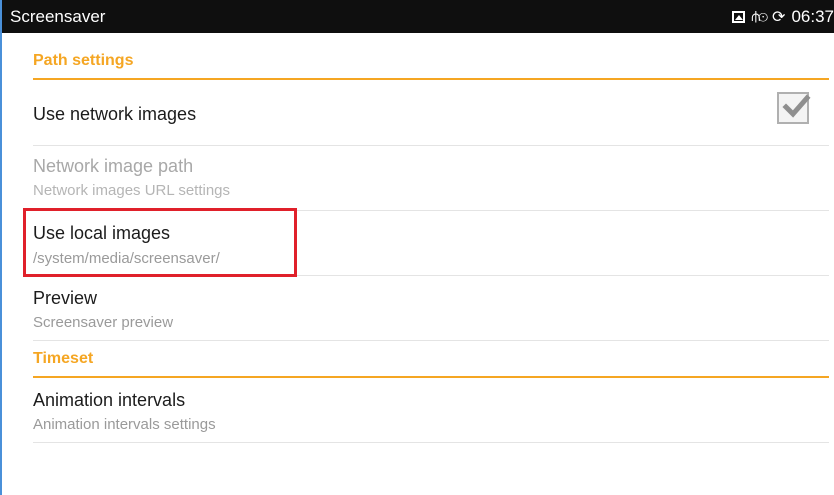 The image size is (834, 495). Describe the element at coordinates (124, 424) in the screenshot. I see `pref-summary-animation-intervals: Animation intervals settings` at that location.